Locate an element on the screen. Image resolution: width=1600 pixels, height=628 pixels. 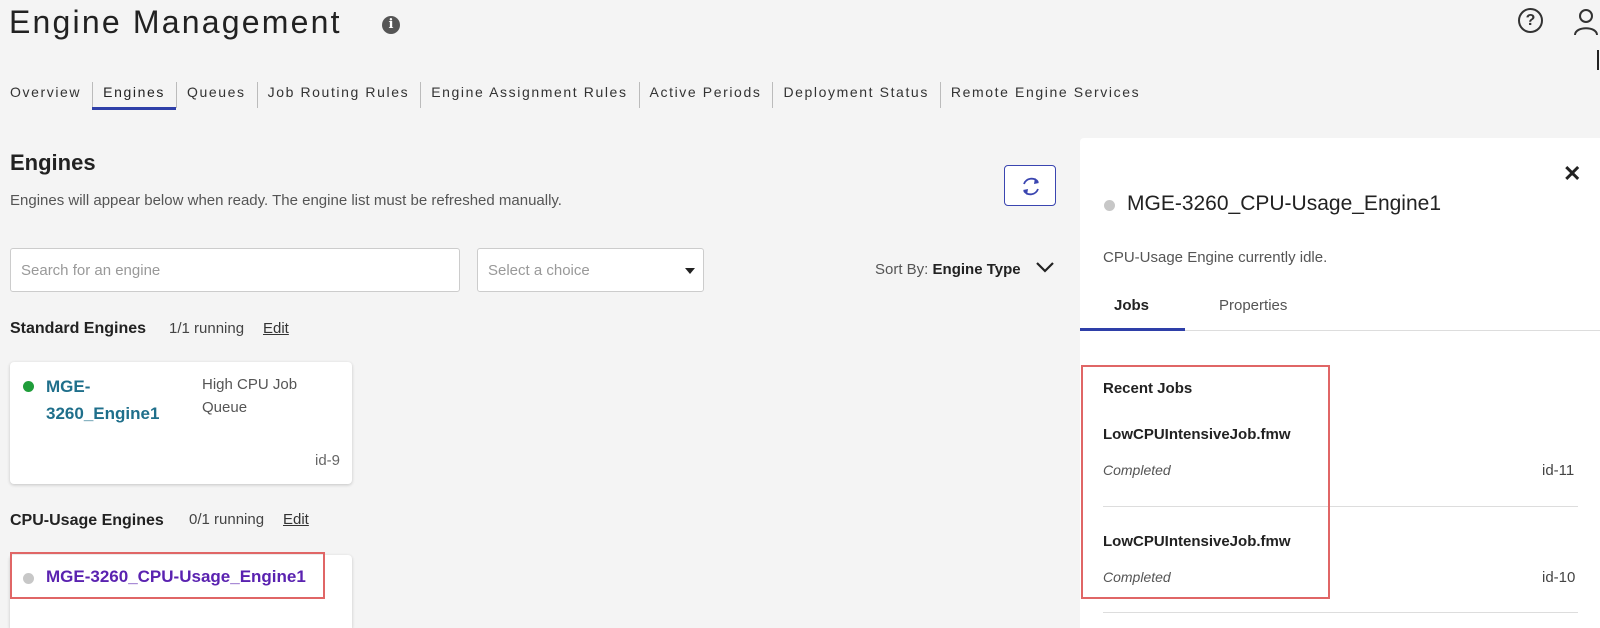
refresh-icon is located at coordinates (1031, 186).